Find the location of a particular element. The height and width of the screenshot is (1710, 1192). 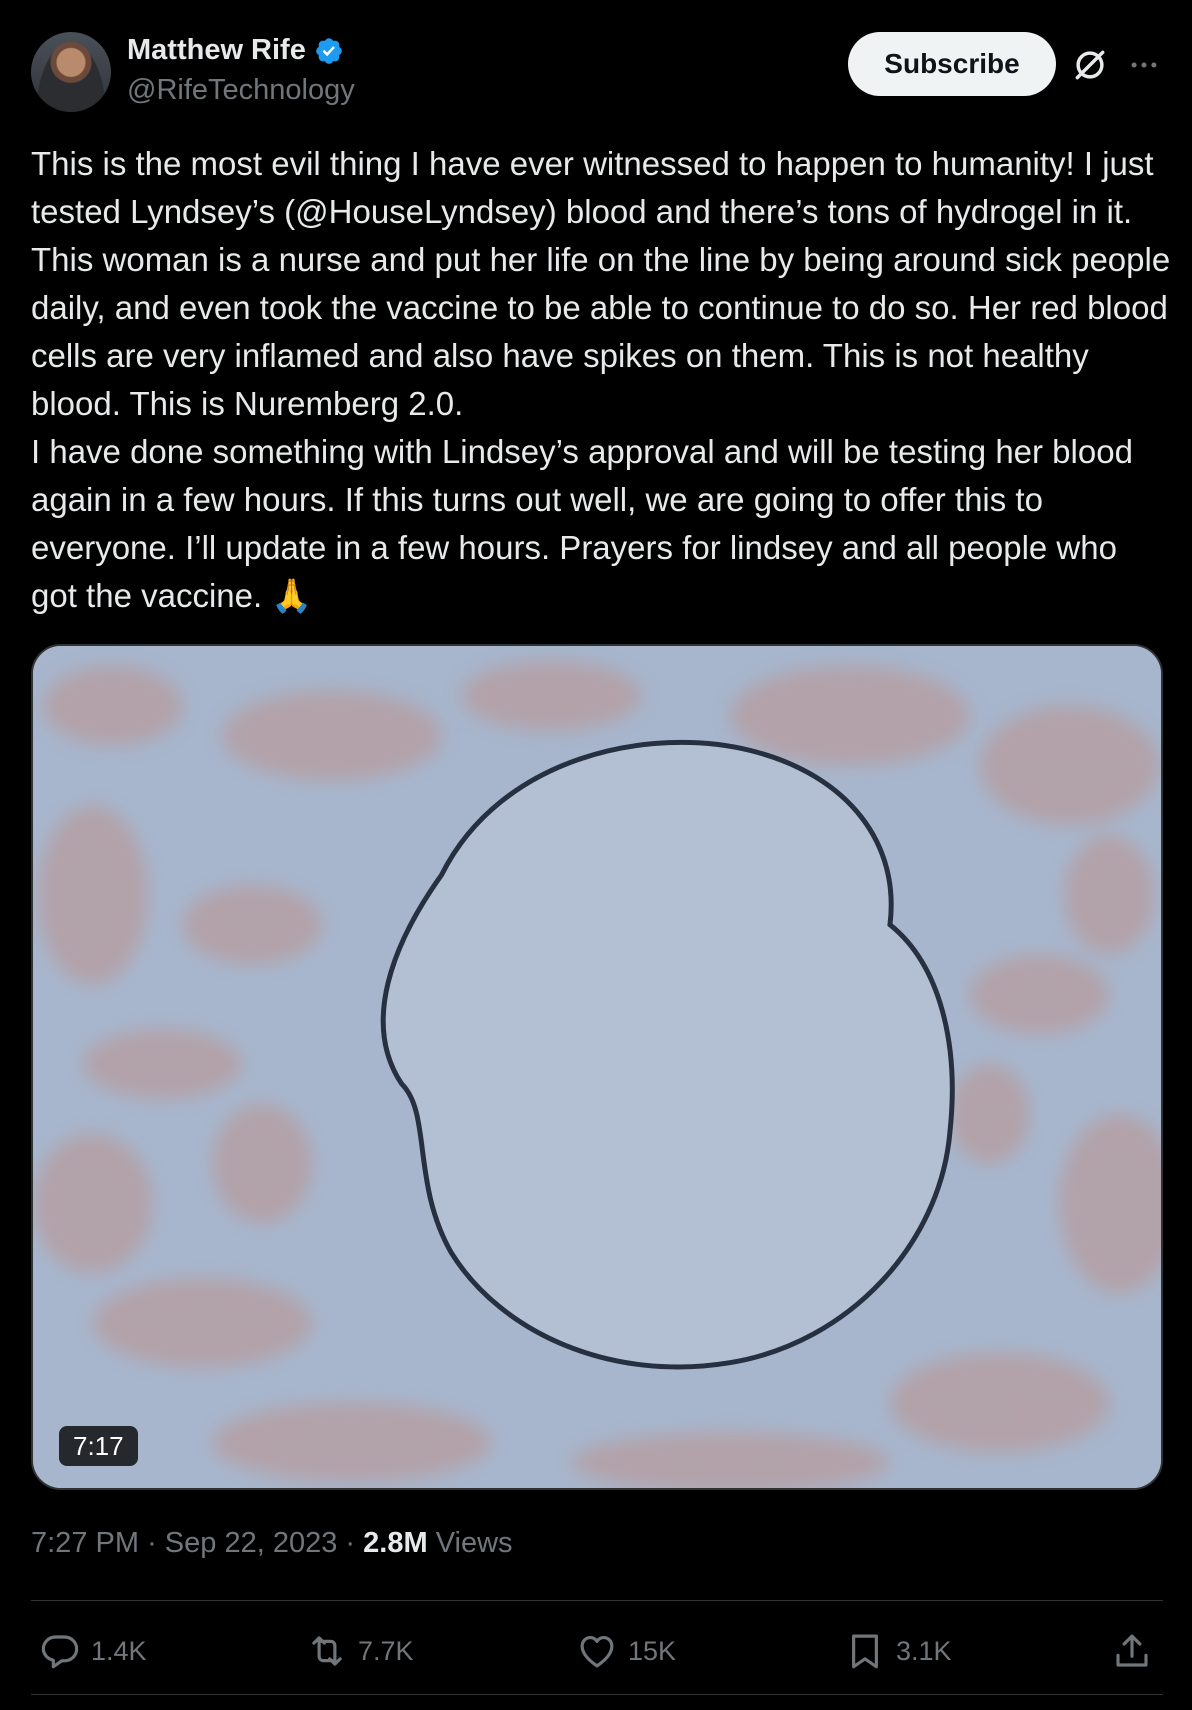

like-count: 15K is located at coordinates (652, 1650).